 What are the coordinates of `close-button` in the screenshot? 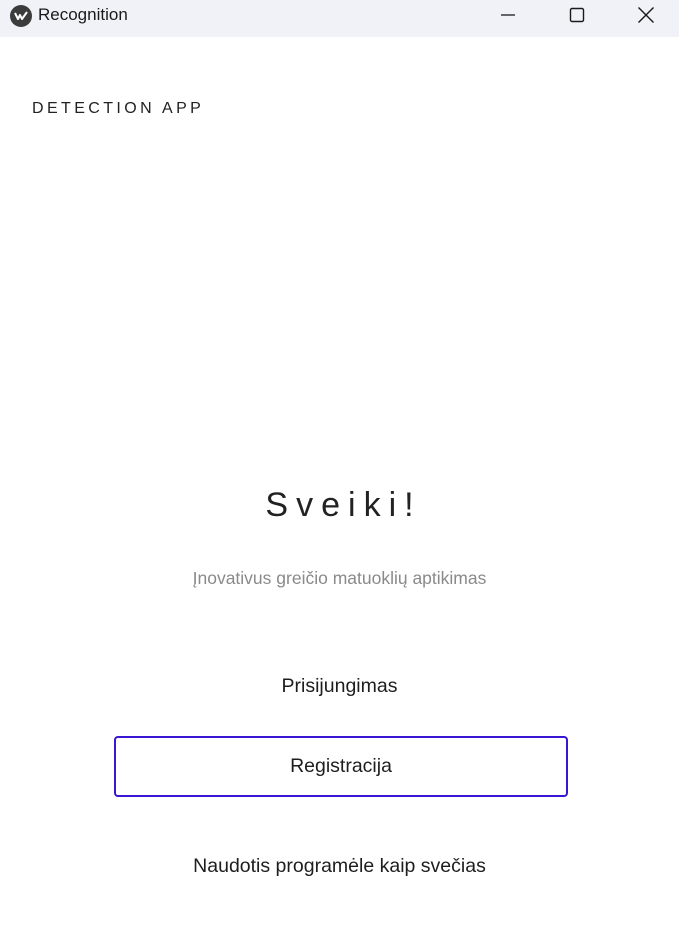 It's located at (646, 15).